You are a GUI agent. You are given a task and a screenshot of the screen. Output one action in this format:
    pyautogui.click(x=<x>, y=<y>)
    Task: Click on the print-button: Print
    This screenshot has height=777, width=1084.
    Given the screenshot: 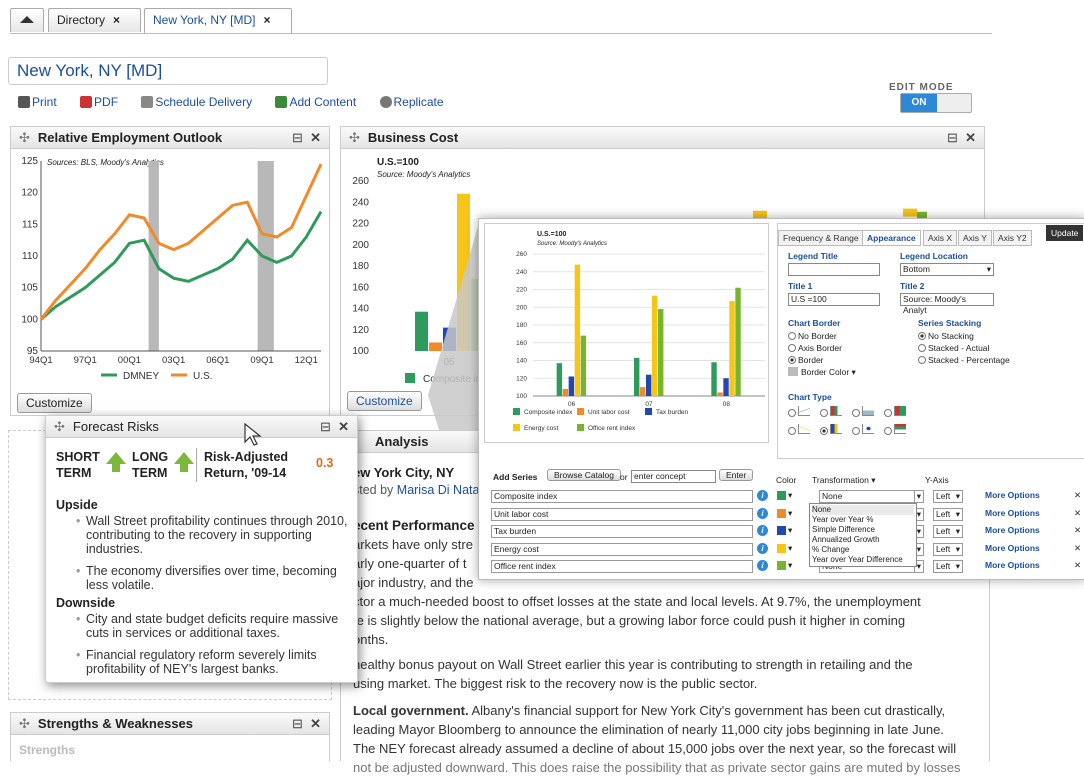 What is the action you would take?
    pyautogui.click(x=42, y=102)
    